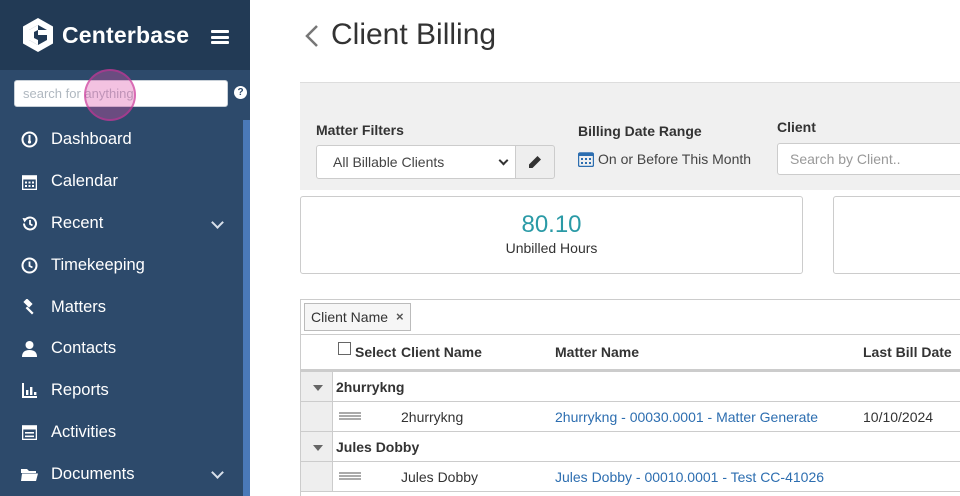 Image resolution: width=960 pixels, height=496 pixels. What do you see at coordinates (868, 159) in the screenshot?
I see `client-search-input` at bounding box center [868, 159].